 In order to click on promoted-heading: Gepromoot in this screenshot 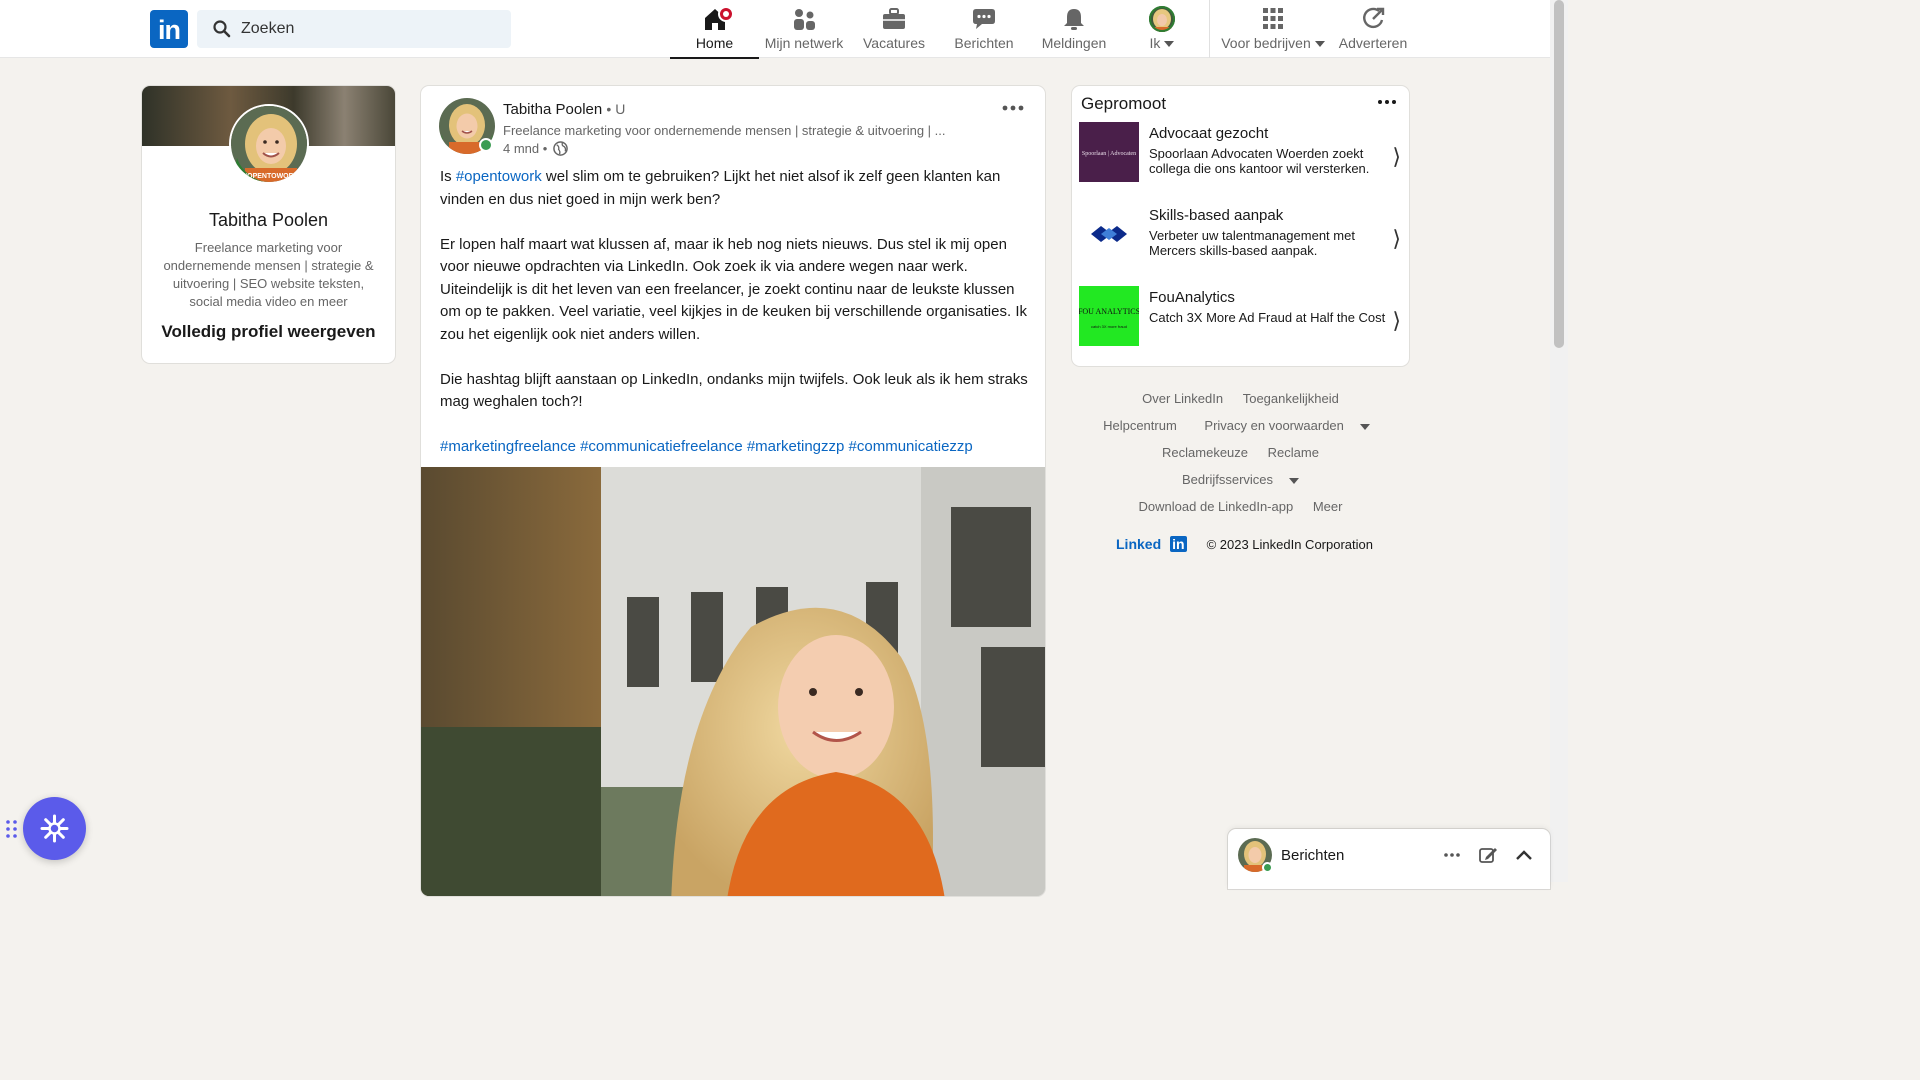, I will do `click(1124, 103)`.